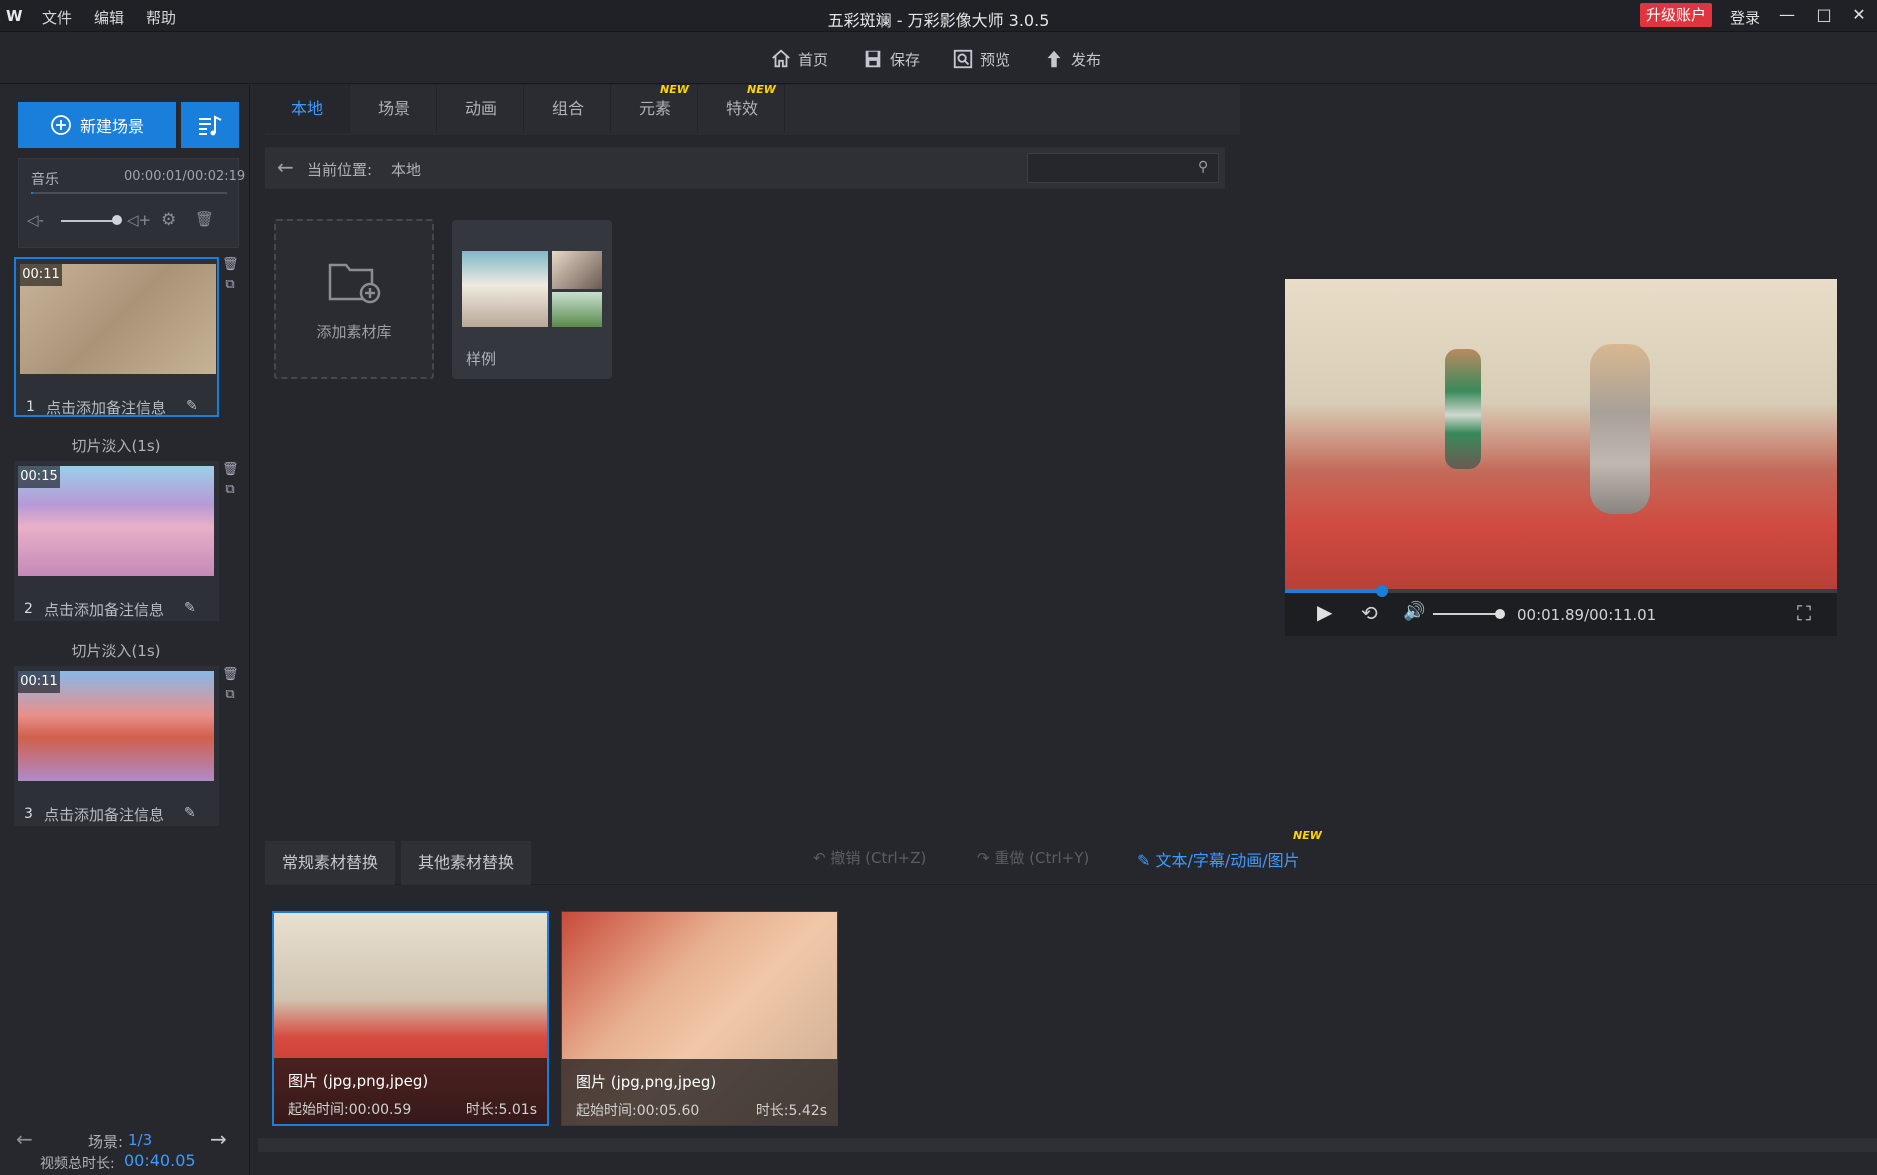 The width and height of the screenshot is (1877, 1175). I want to click on undo-button: ↶ 撤销 (Ctrl+Z), so click(869, 857).